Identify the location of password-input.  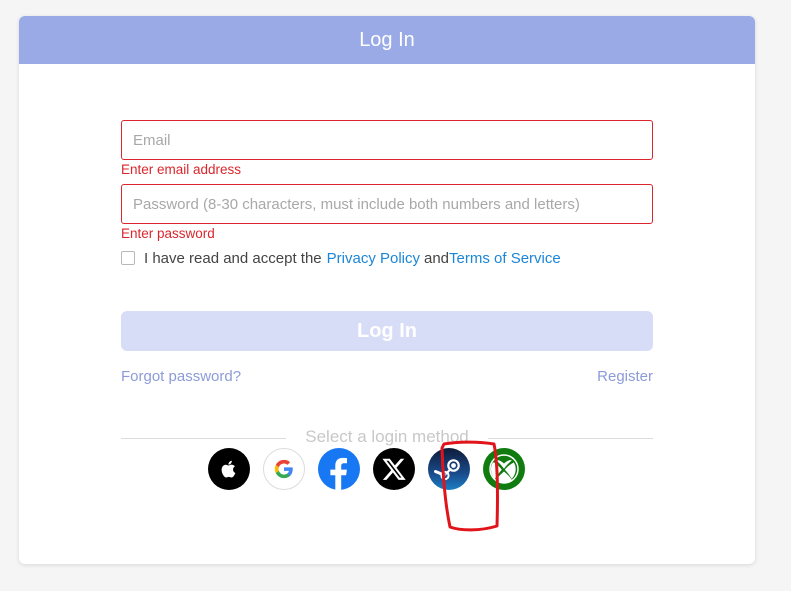
(387, 204).